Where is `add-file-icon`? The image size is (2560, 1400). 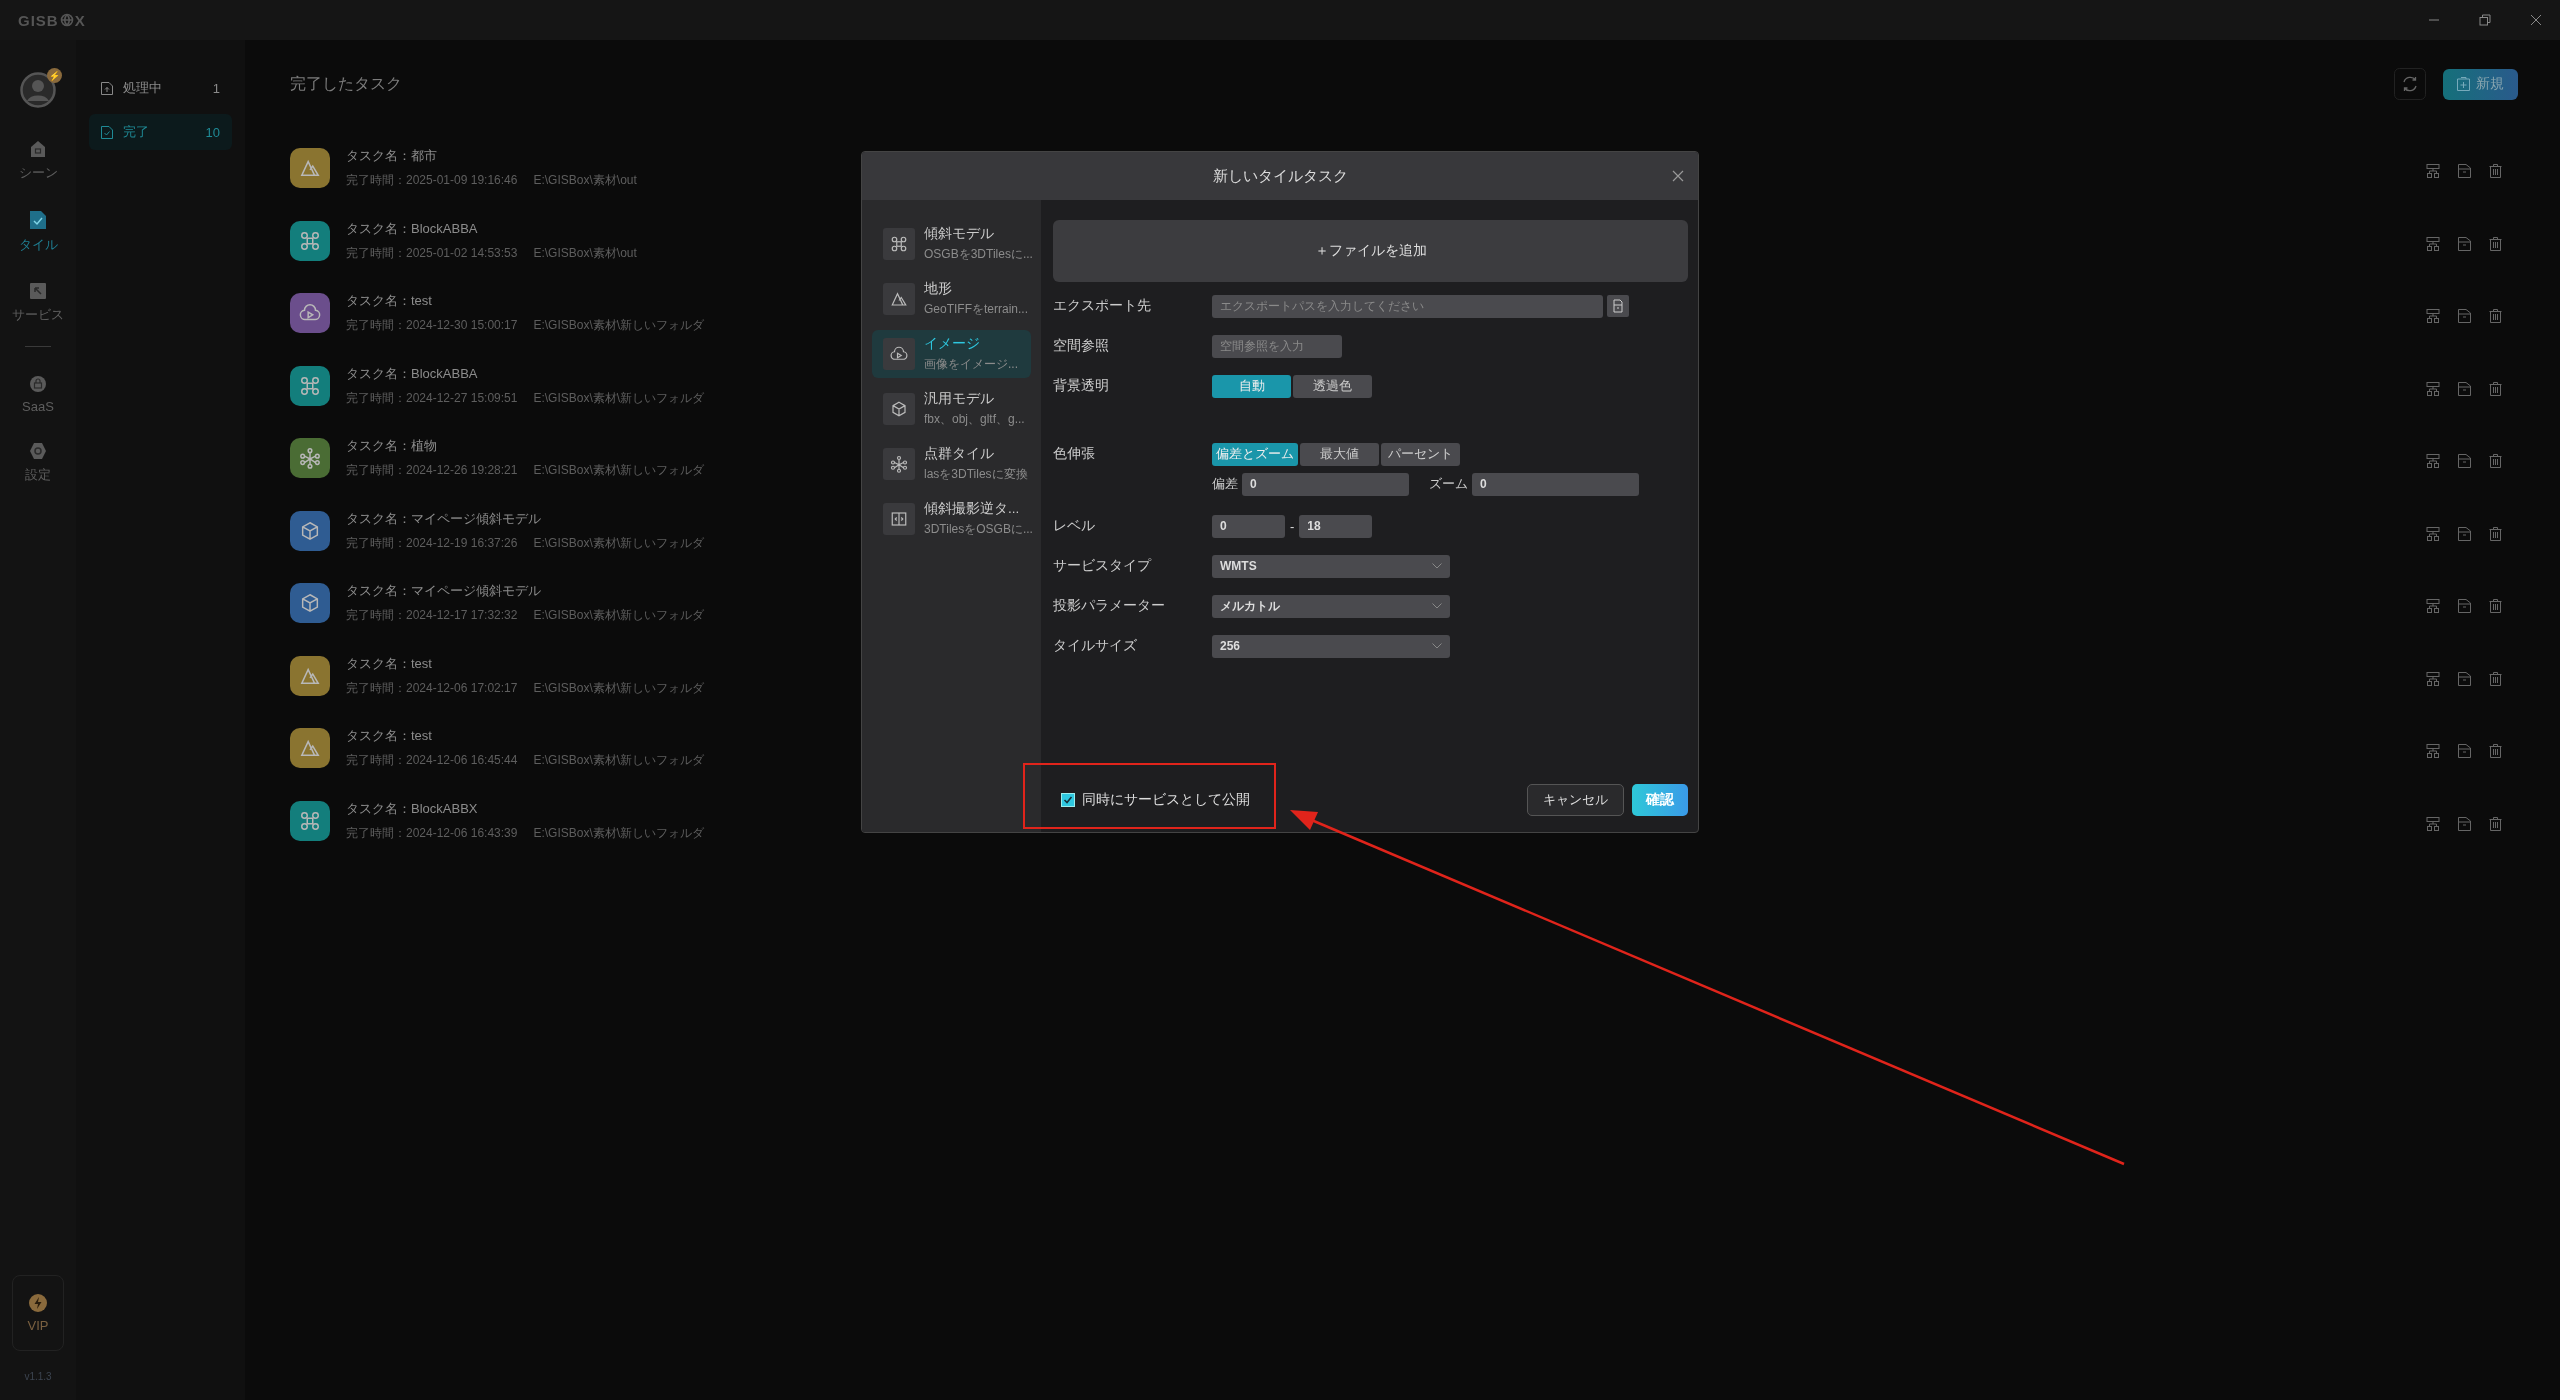
add-file-icon is located at coordinates (2463, 84).